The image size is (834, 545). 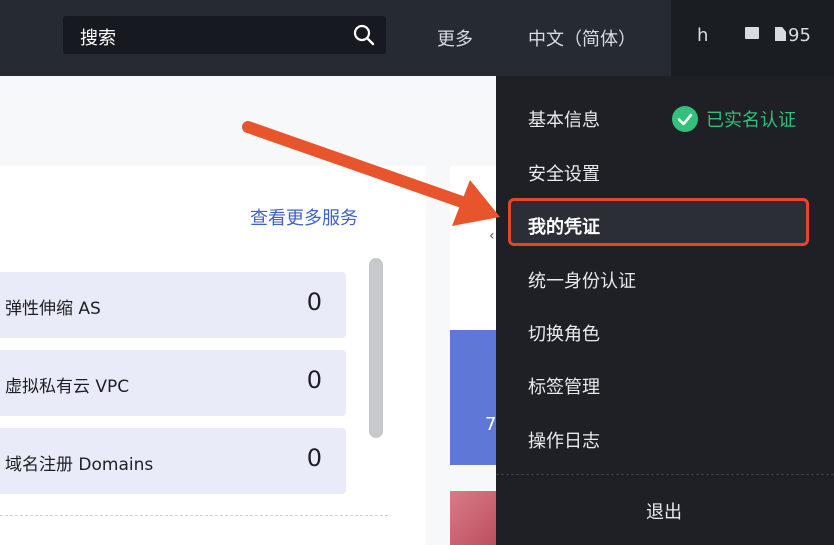 I want to click on notification-count: 95, so click(x=799, y=35).